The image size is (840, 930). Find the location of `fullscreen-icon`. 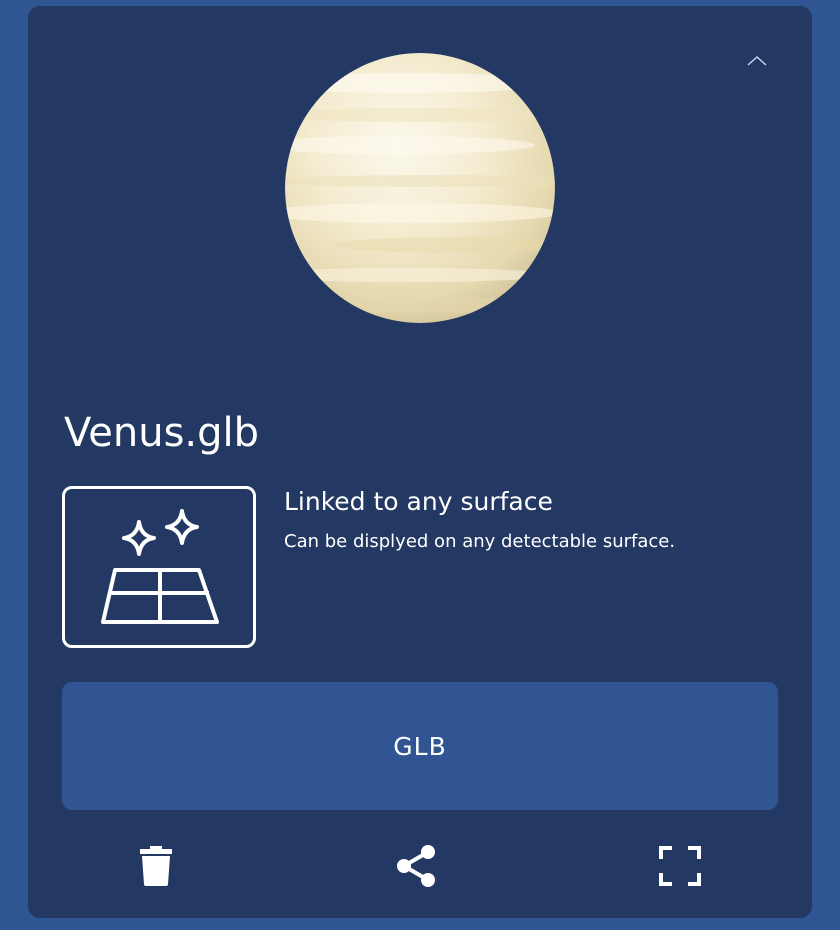

fullscreen-icon is located at coordinates (680, 866).